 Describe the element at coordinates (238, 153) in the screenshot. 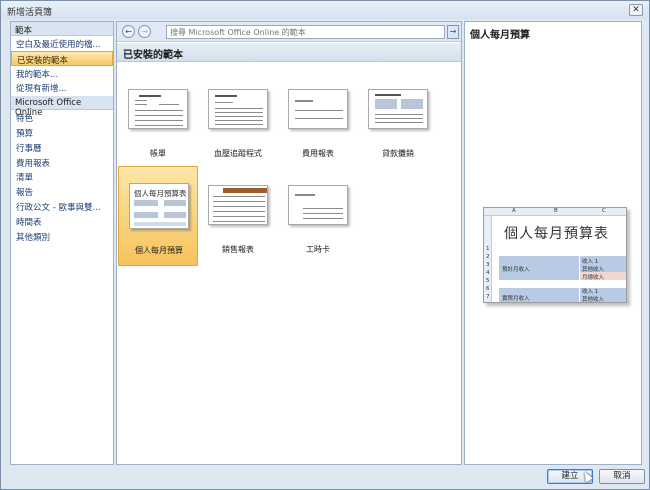

I see `template-label-blood-pressure: 血壓追蹤程式` at that location.